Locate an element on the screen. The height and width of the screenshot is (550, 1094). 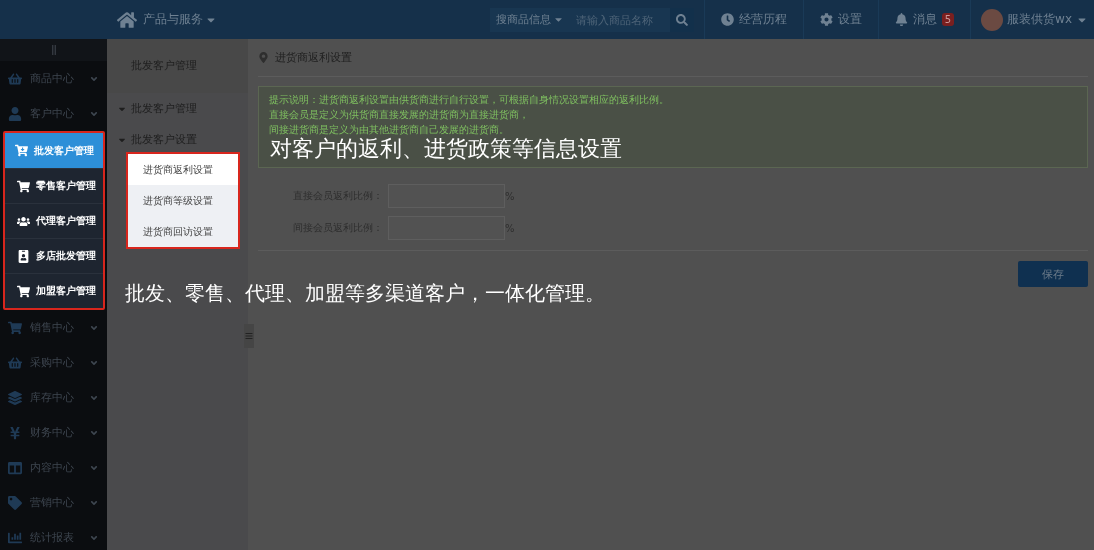
collapse-handle is located at coordinates (249, 336).